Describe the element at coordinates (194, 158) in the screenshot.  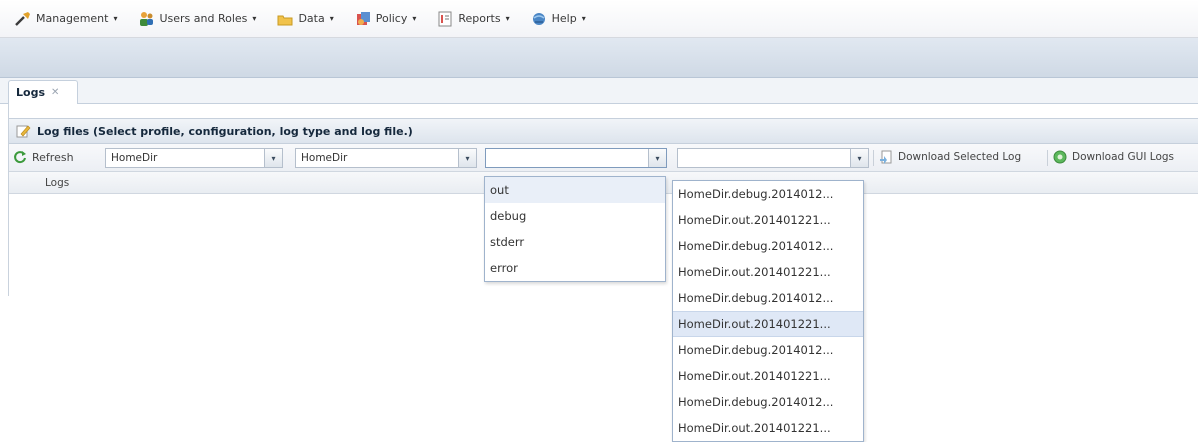
I see `profile-combo: HomeDir ▾` at that location.